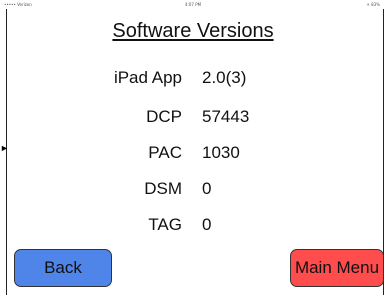 The image size is (386, 295). I want to click on main-menu-button-label: Main Menu, so click(337, 267).